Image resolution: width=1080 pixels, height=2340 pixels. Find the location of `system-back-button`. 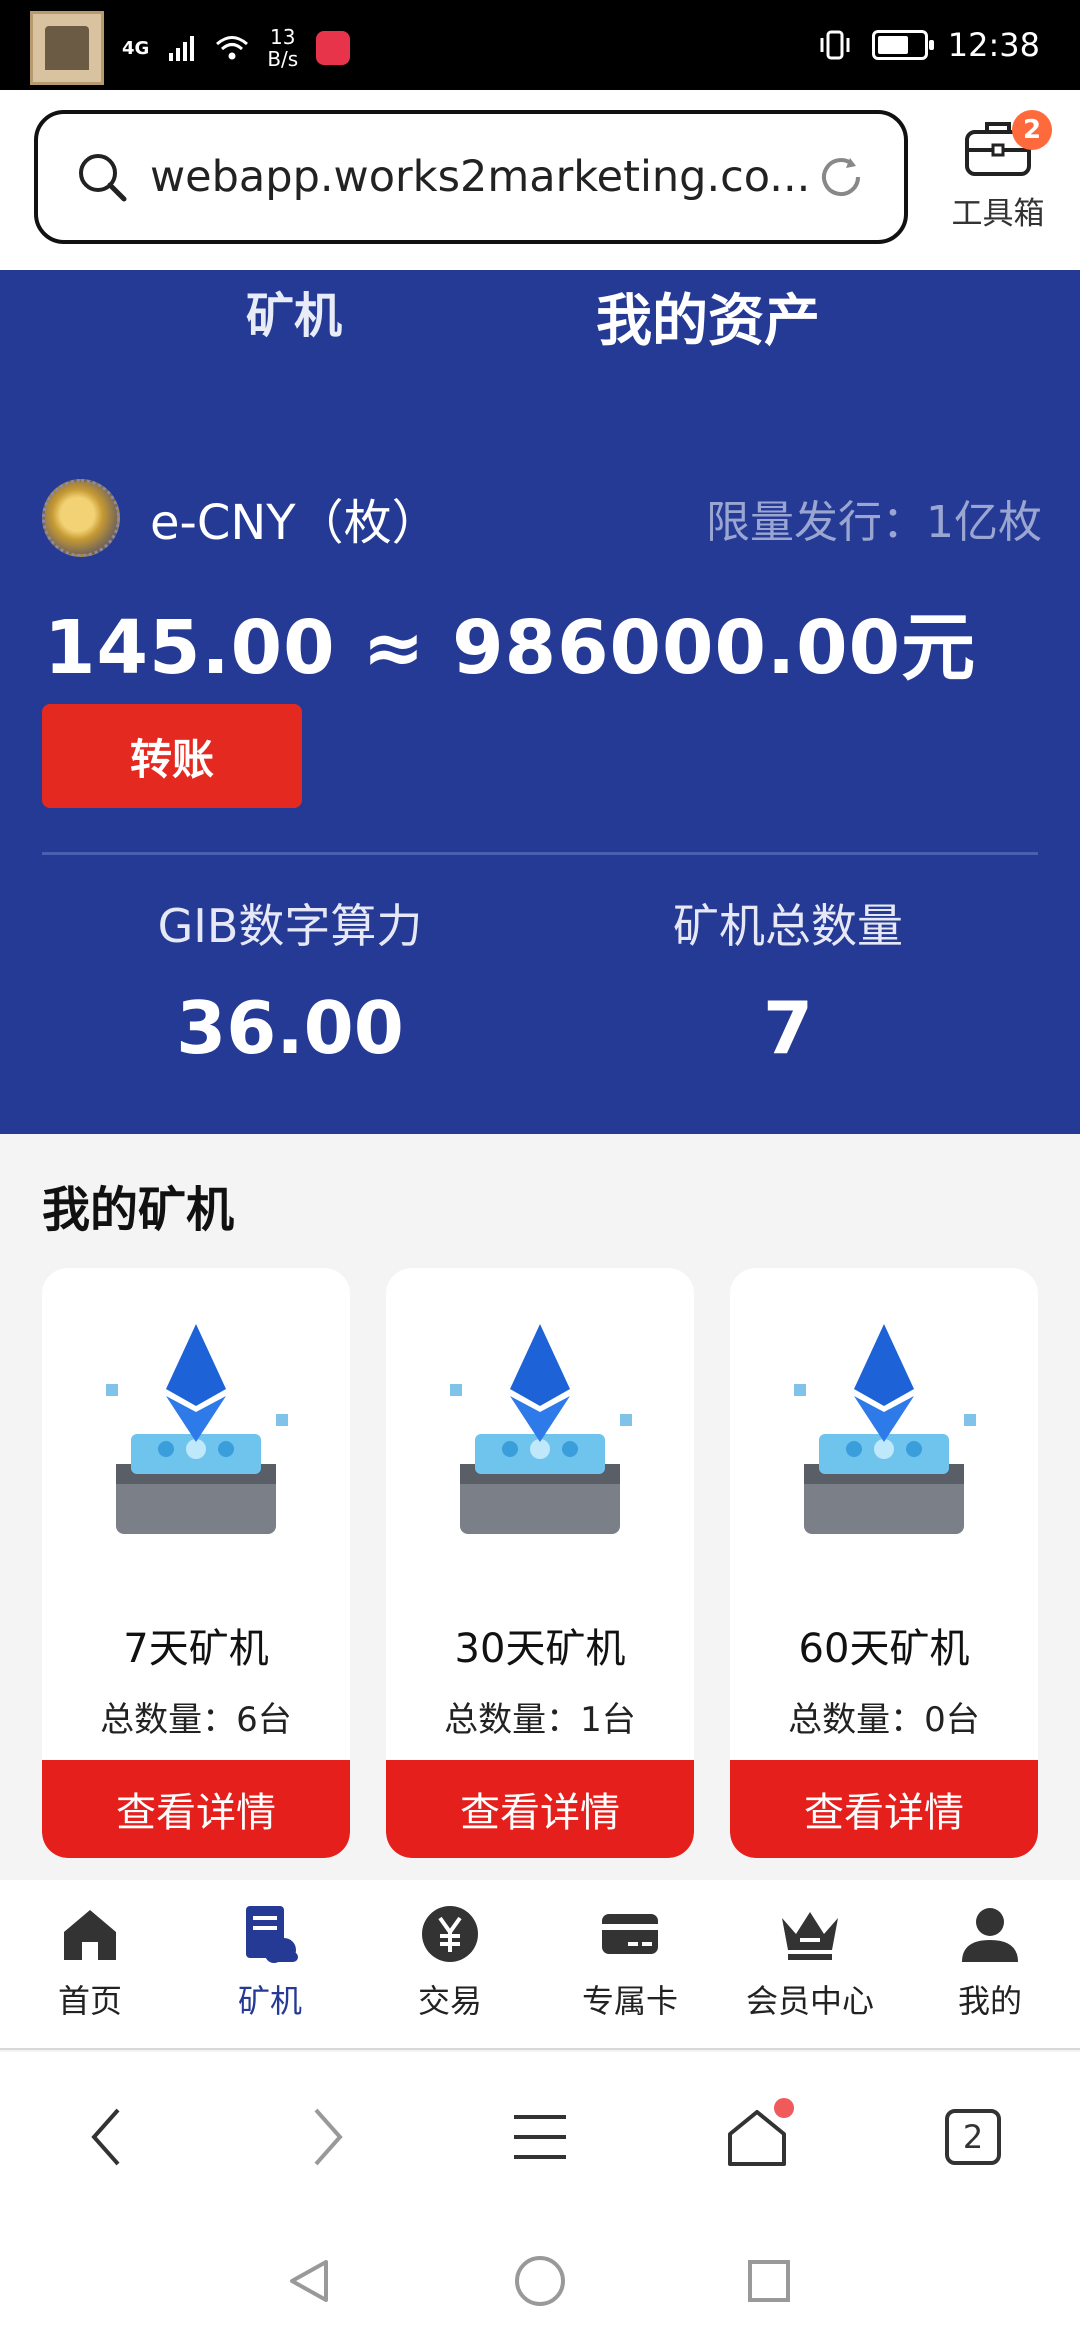

system-back-button is located at coordinates (309, 2281).